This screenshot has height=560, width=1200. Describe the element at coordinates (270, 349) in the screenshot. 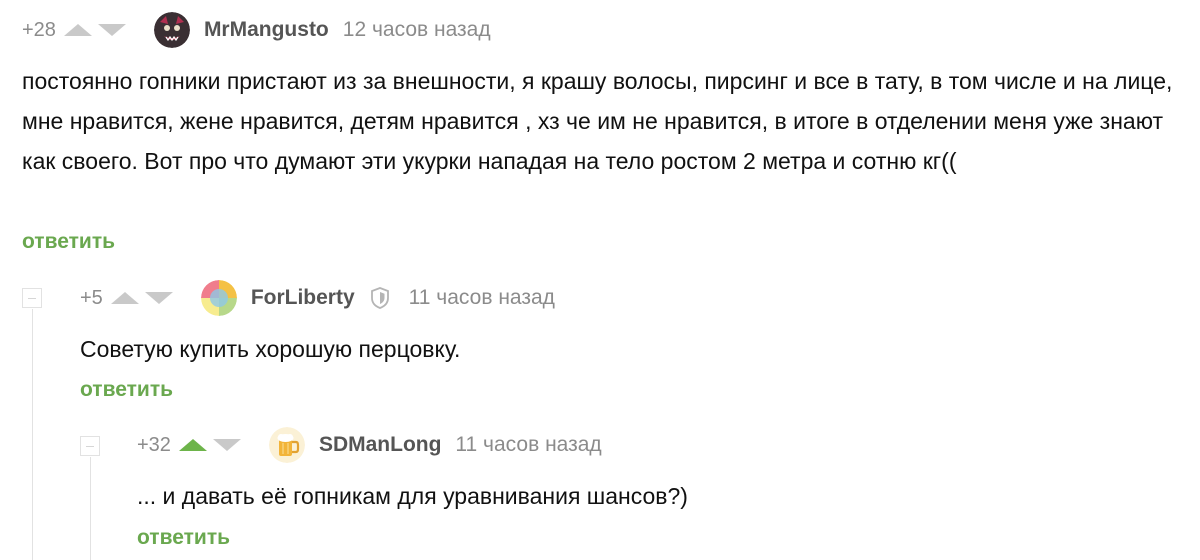

I see `comment-text: Советую купить хорошую перцовку.` at that location.